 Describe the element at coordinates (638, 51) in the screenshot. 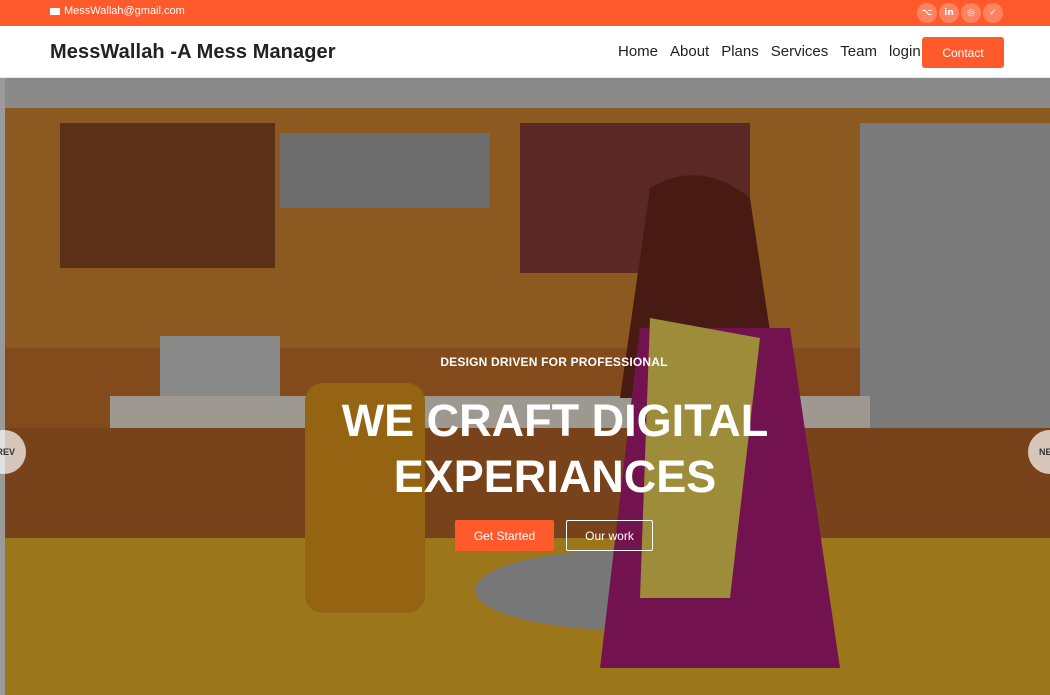

I see `nav-home: Home` at that location.